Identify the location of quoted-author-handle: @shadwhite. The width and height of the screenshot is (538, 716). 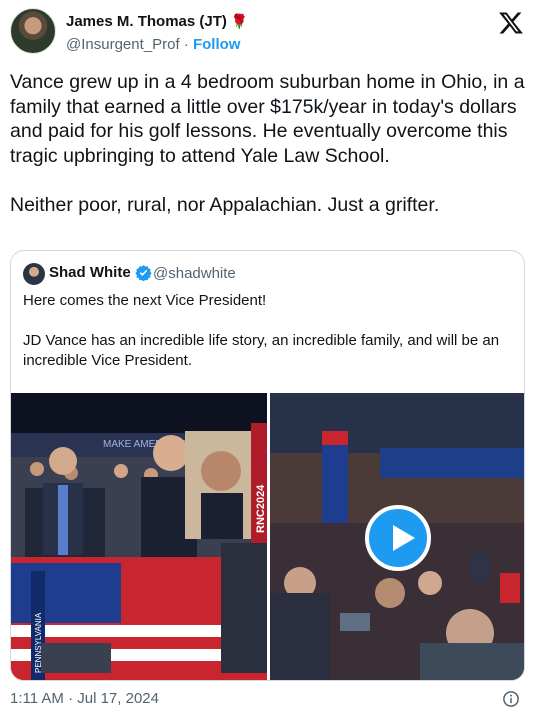
(194, 273).